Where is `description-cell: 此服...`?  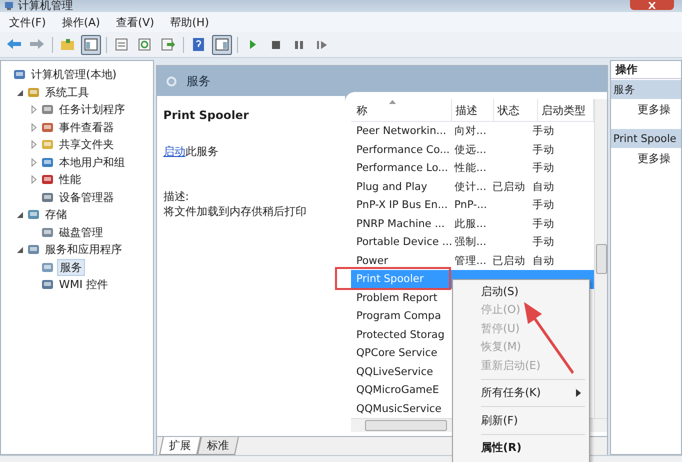
description-cell: 此服... is located at coordinates (470, 224).